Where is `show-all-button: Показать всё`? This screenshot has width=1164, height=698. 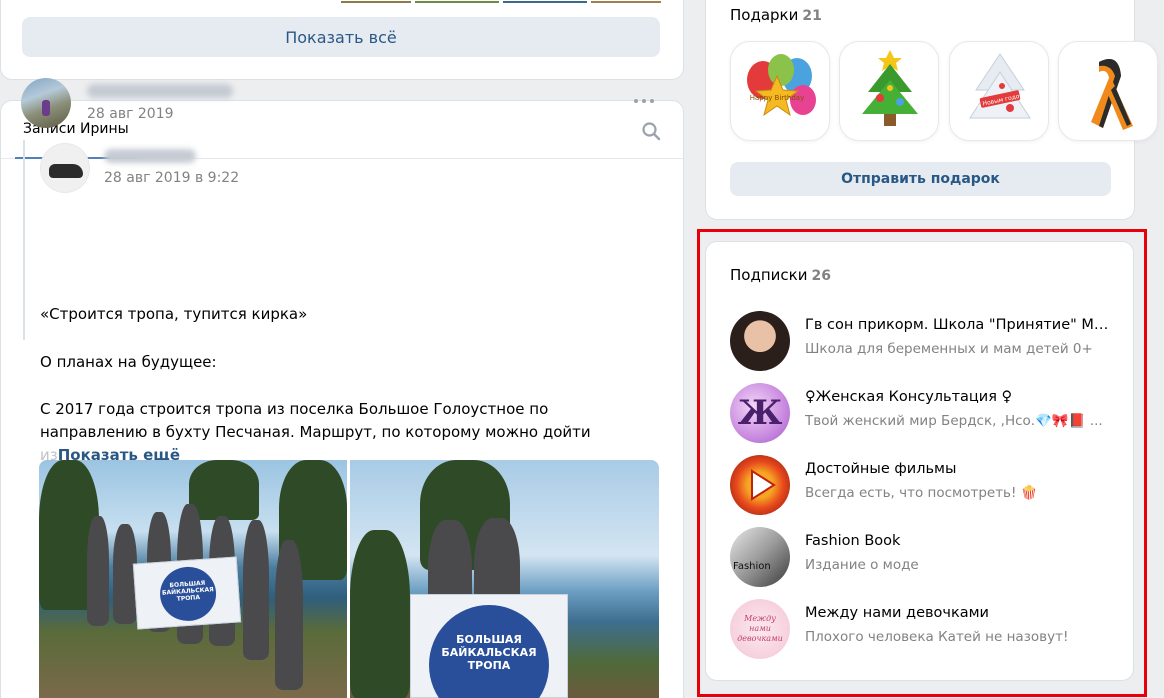 show-all-button: Показать всё is located at coordinates (341, 37).